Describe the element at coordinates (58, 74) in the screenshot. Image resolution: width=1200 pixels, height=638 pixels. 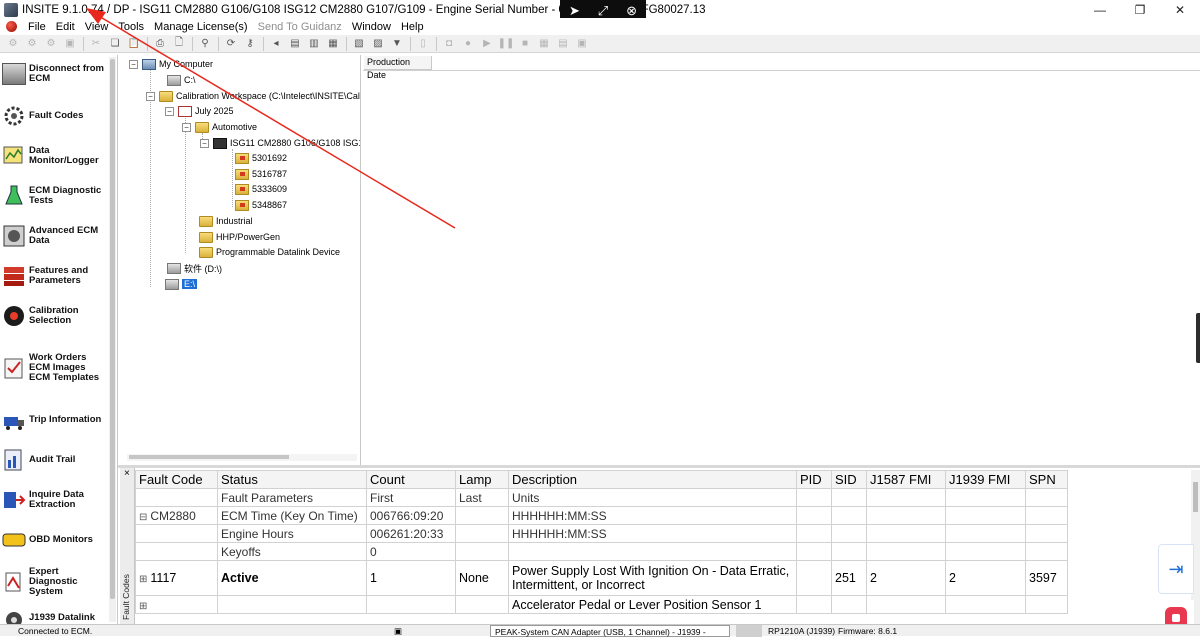
I see `nav-disconnect-from-ecm: Disconnect from ECM` at that location.